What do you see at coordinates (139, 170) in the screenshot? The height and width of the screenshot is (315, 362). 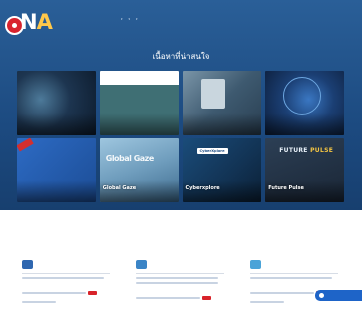 I see `feature-card: Global Gaze Global Gaze` at bounding box center [139, 170].